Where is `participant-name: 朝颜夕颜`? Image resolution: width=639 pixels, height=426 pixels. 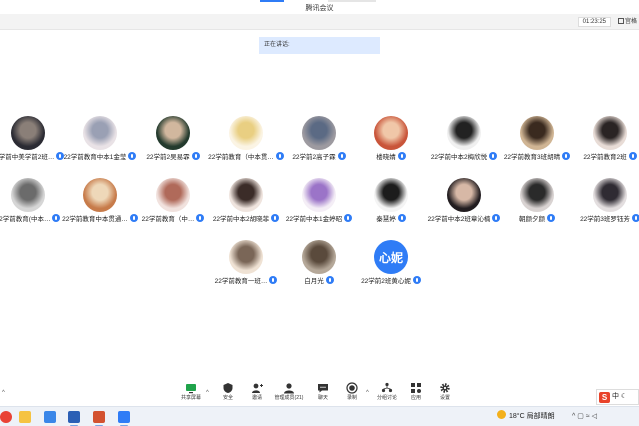
participant-name: 朝颜夕颜 is located at coordinates (532, 219).